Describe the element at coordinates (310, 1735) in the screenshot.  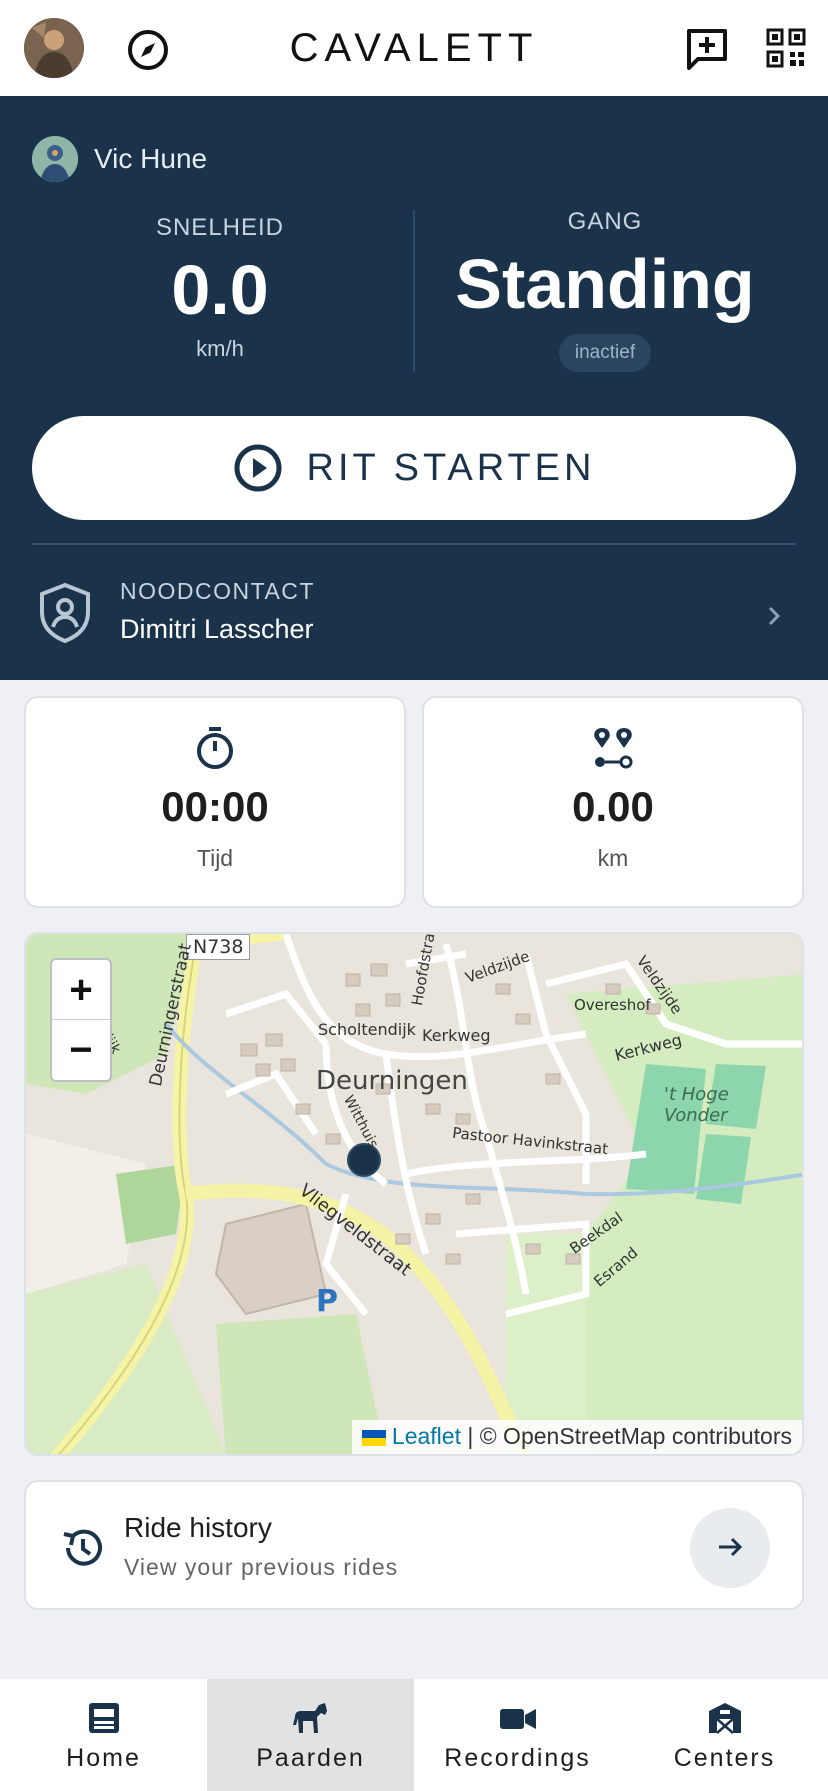
I see `nav-paarden: Paarden` at that location.